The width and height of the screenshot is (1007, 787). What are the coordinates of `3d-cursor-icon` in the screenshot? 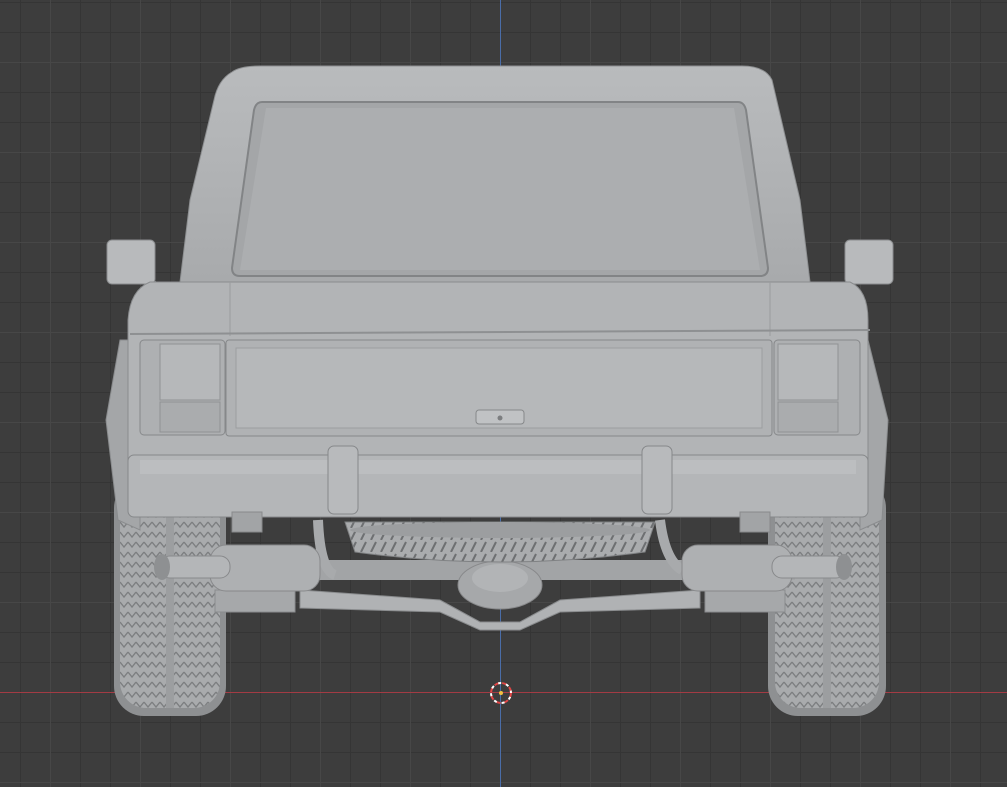 It's located at (501, 693).